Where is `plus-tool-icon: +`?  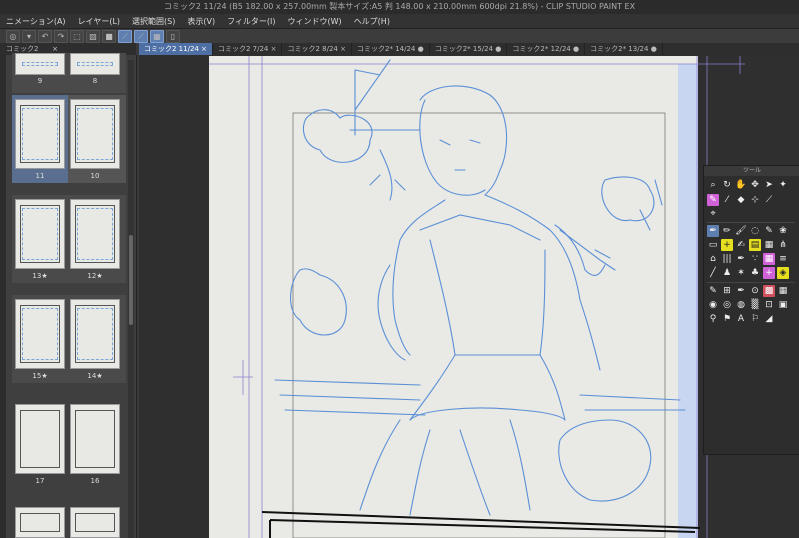
plus-tool-icon: + is located at coordinates (727, 245).